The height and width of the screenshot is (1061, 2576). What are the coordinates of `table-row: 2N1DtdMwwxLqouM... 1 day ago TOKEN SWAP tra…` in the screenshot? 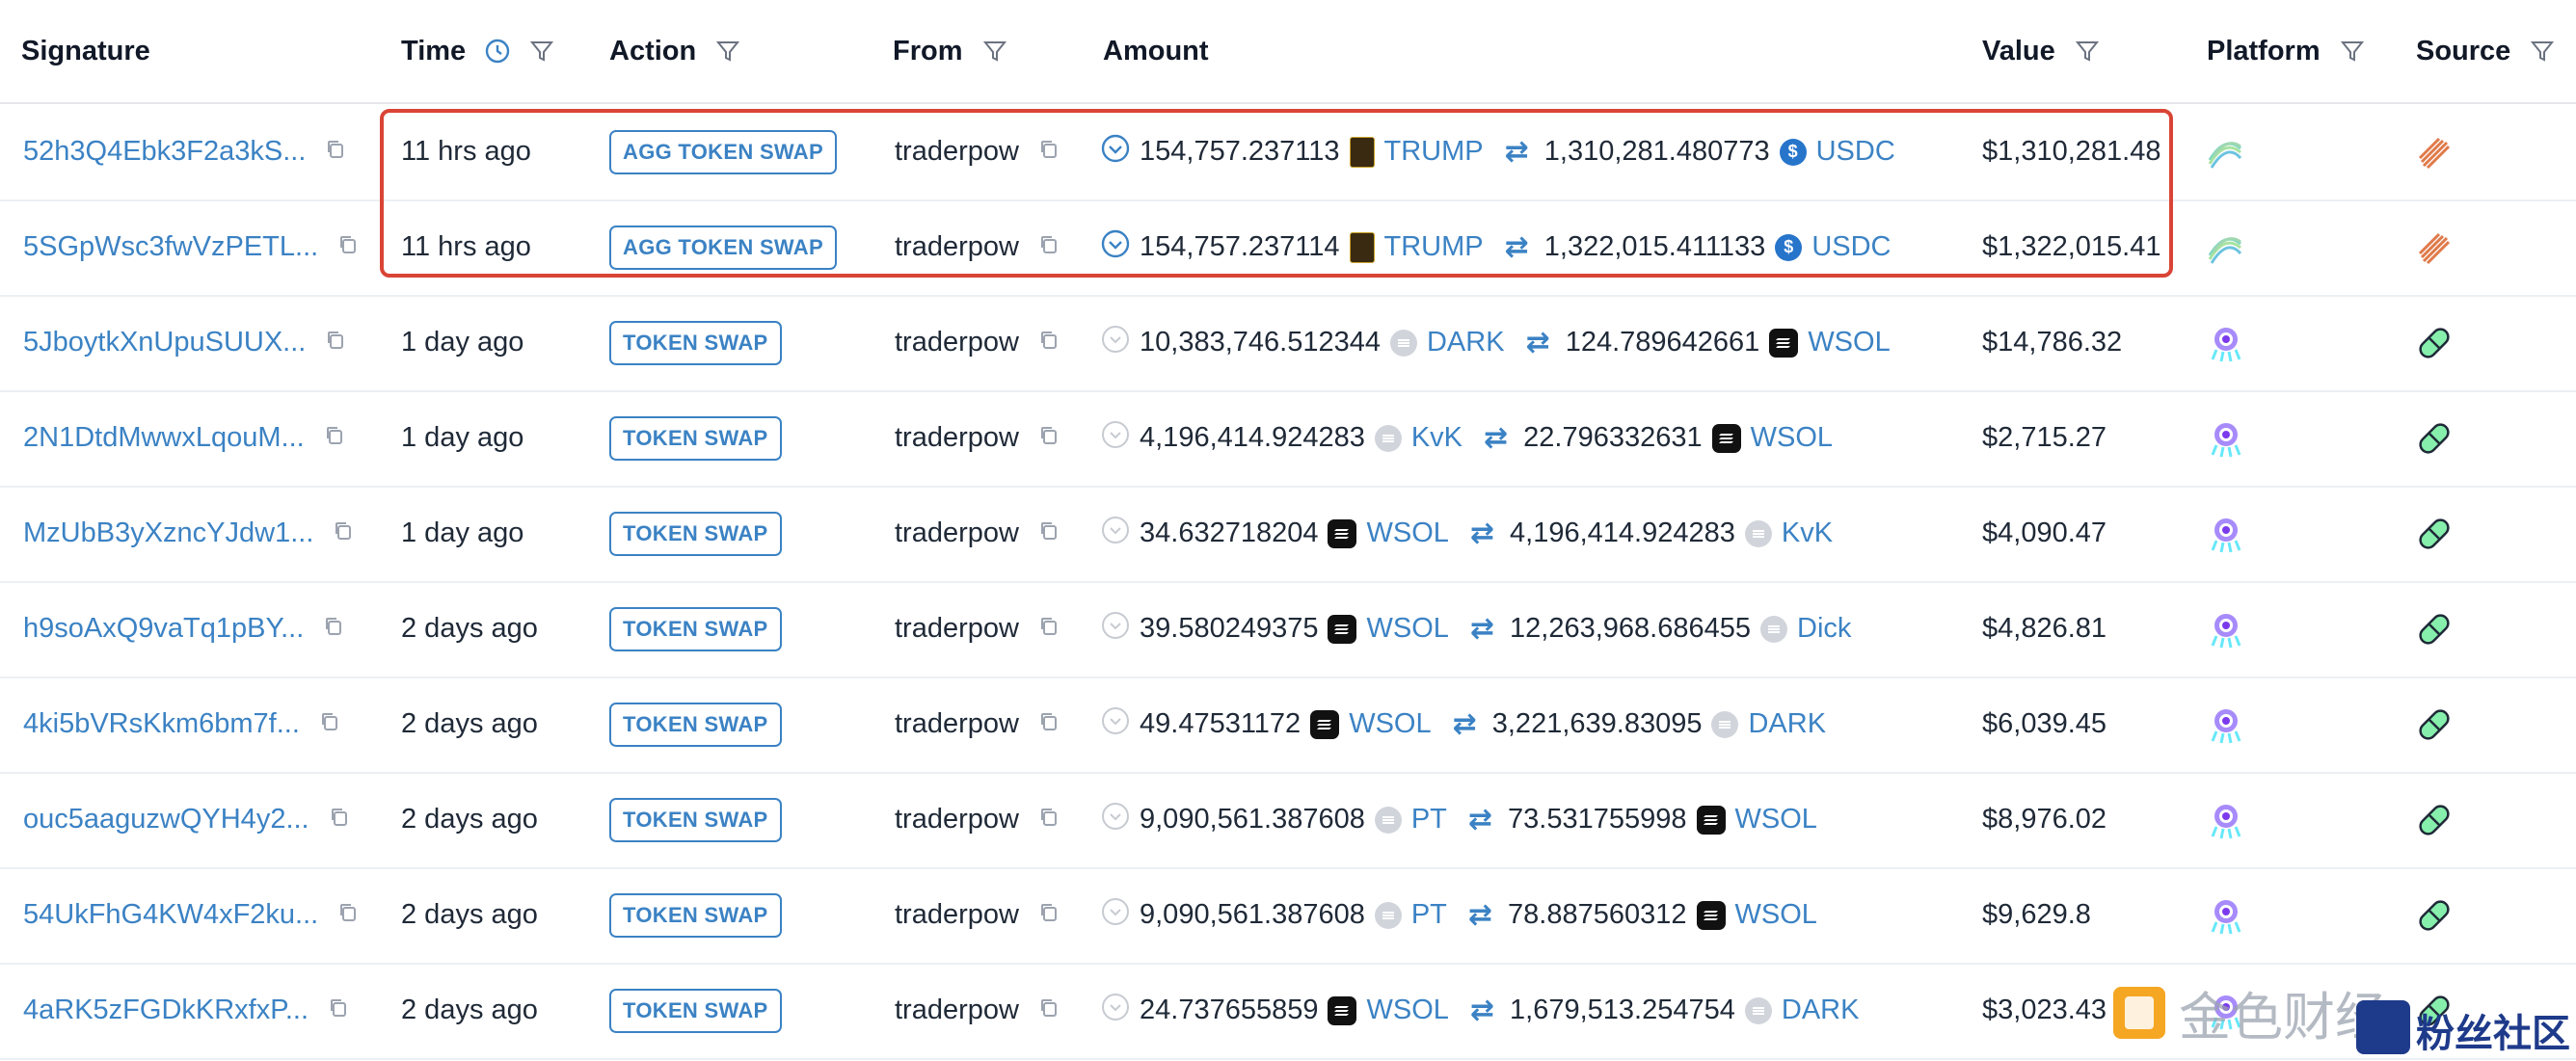 It's located at (1288, 439).